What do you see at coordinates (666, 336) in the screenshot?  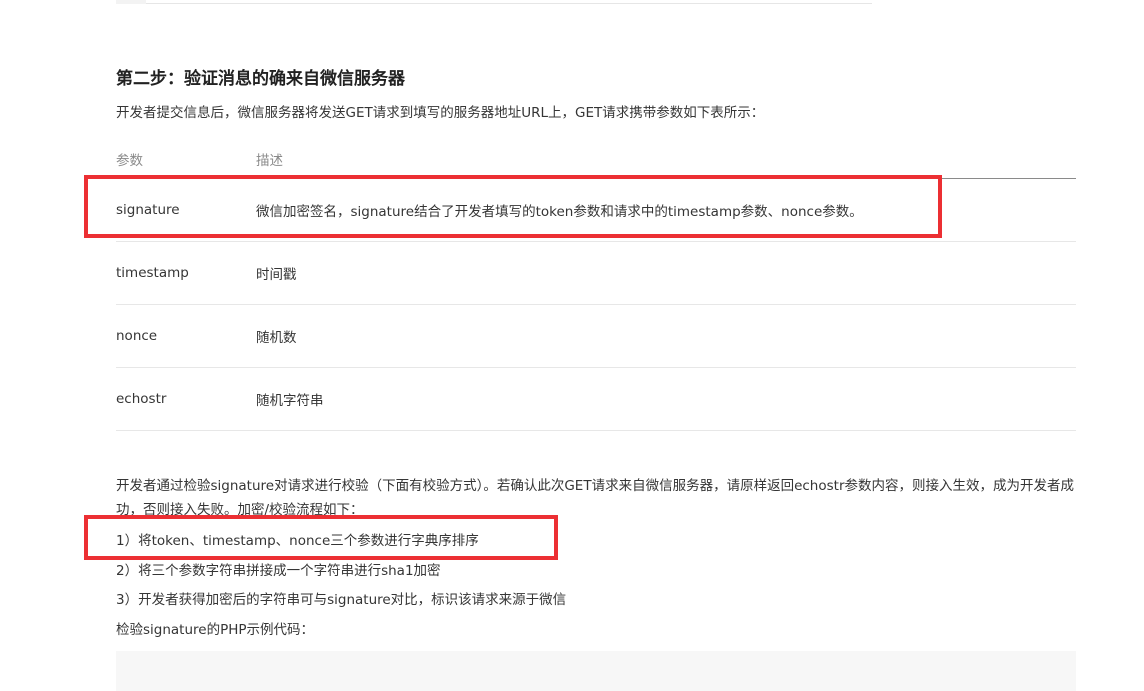 I see `param-desc: 随机数` at bounding box center [666, 336].